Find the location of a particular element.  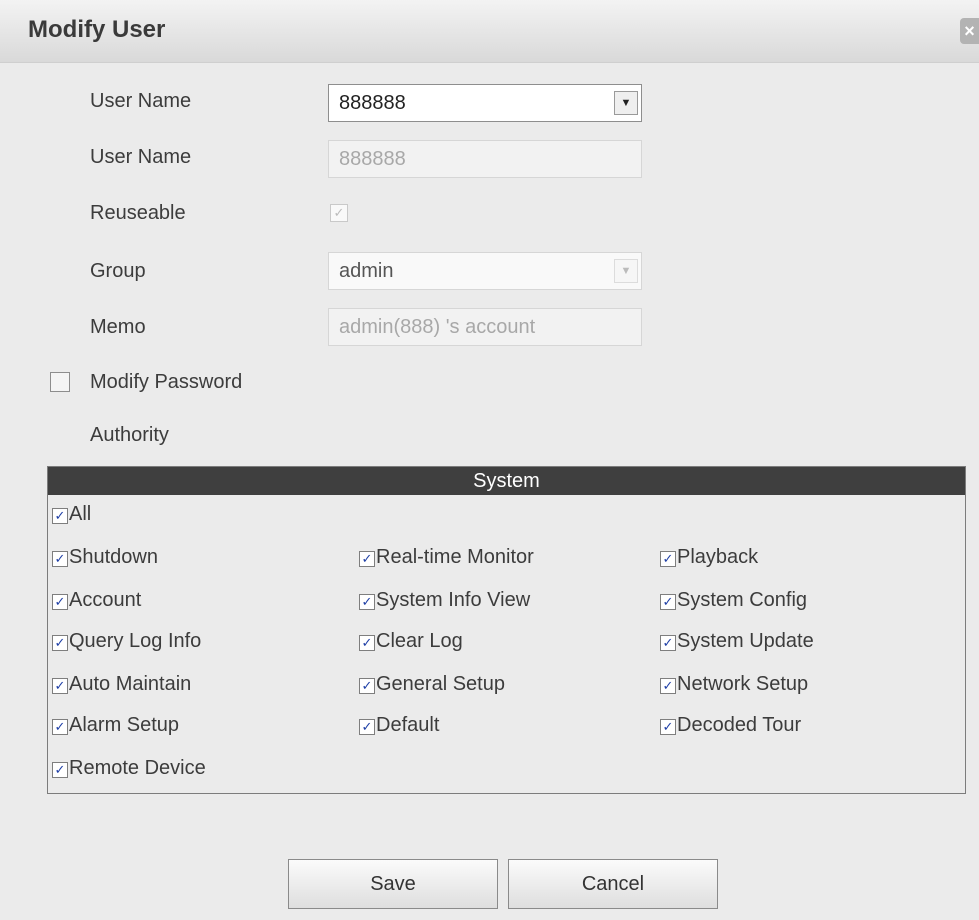

save-button: Save is located at coordinates (393, 884).